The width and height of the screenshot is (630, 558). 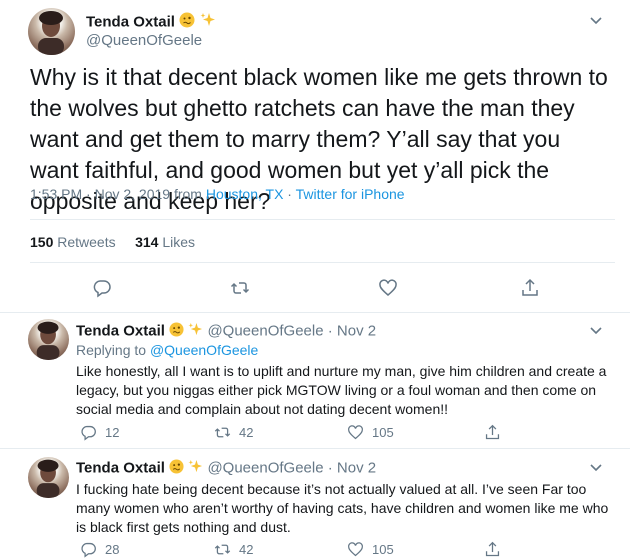 What do you see at coordinates (144, 40) in the screenshot?
I see `handle: @QueenOfGeele` at bounding box center [144, 40].